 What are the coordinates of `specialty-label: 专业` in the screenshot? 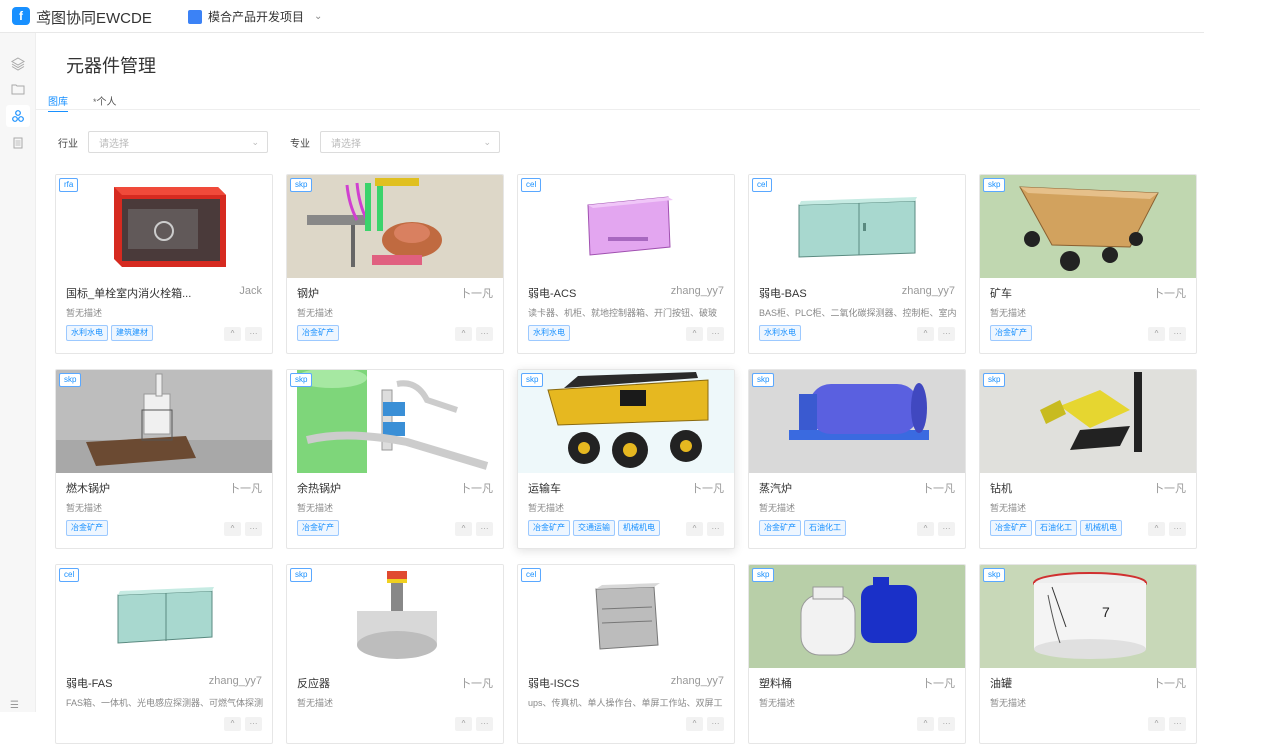 It's located at (300, 144).